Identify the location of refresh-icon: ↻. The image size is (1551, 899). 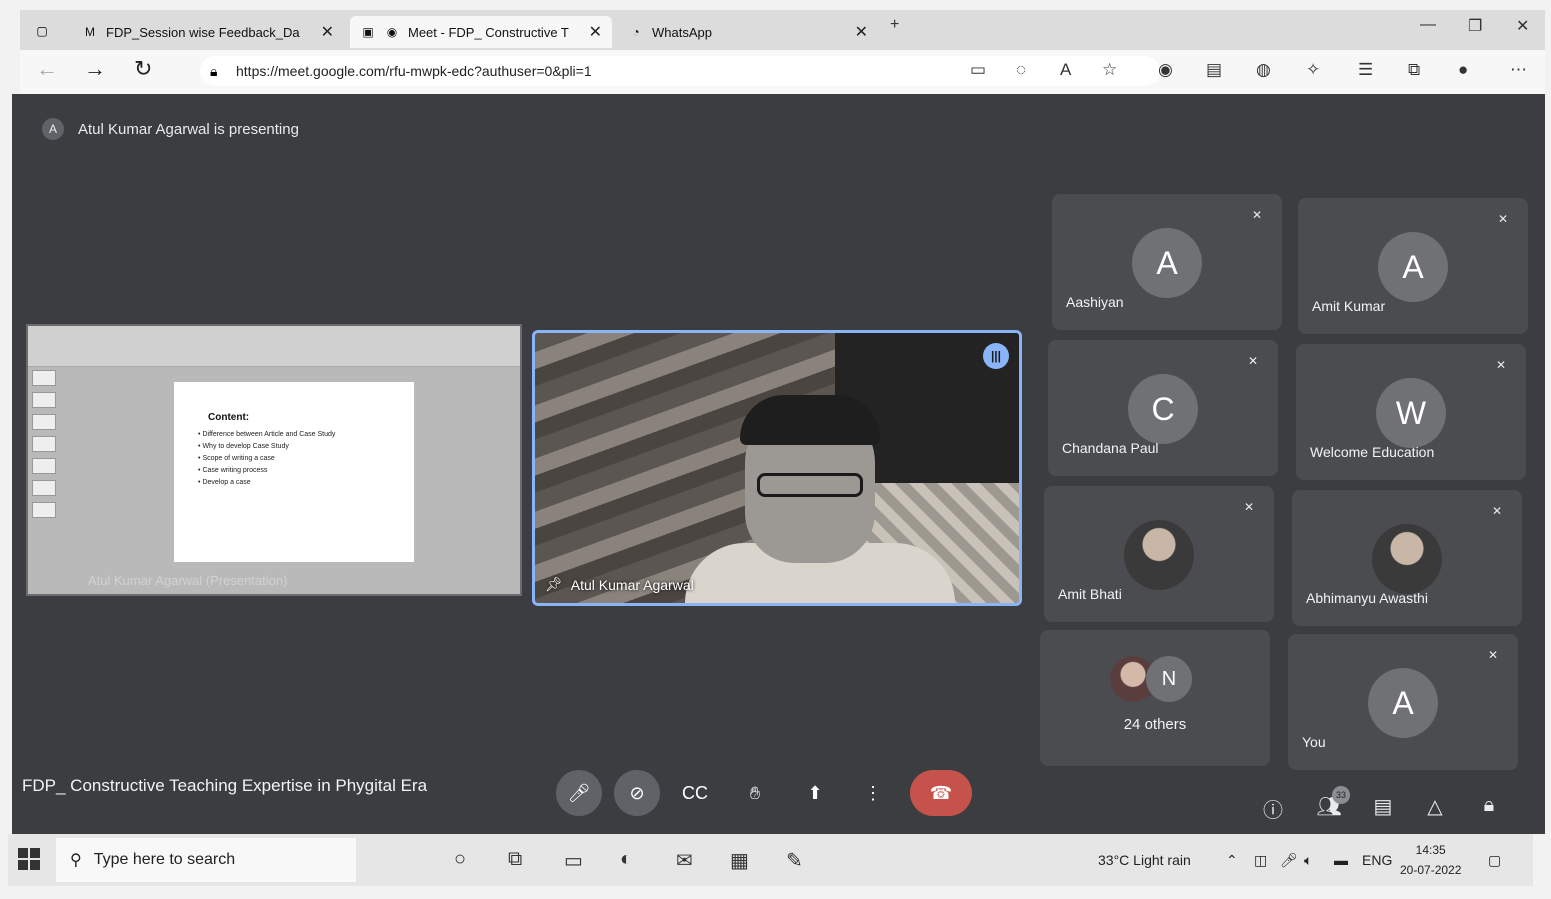
(143, 69).